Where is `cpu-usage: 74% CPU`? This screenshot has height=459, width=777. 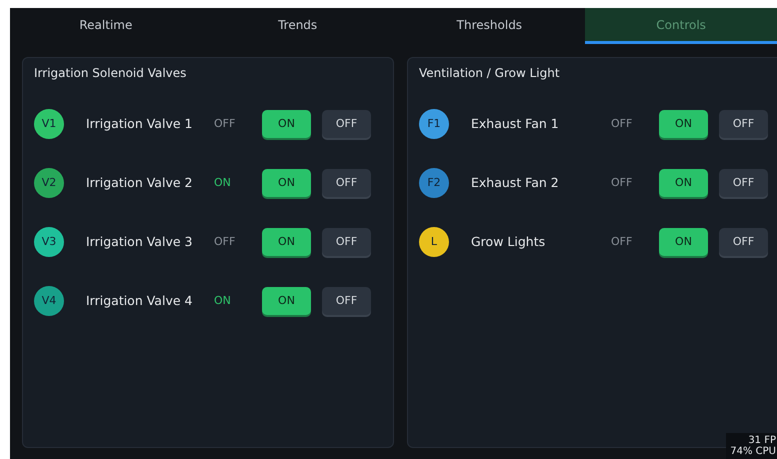
cpu-usage: 74% CPU is located at coordinates (753, 451).